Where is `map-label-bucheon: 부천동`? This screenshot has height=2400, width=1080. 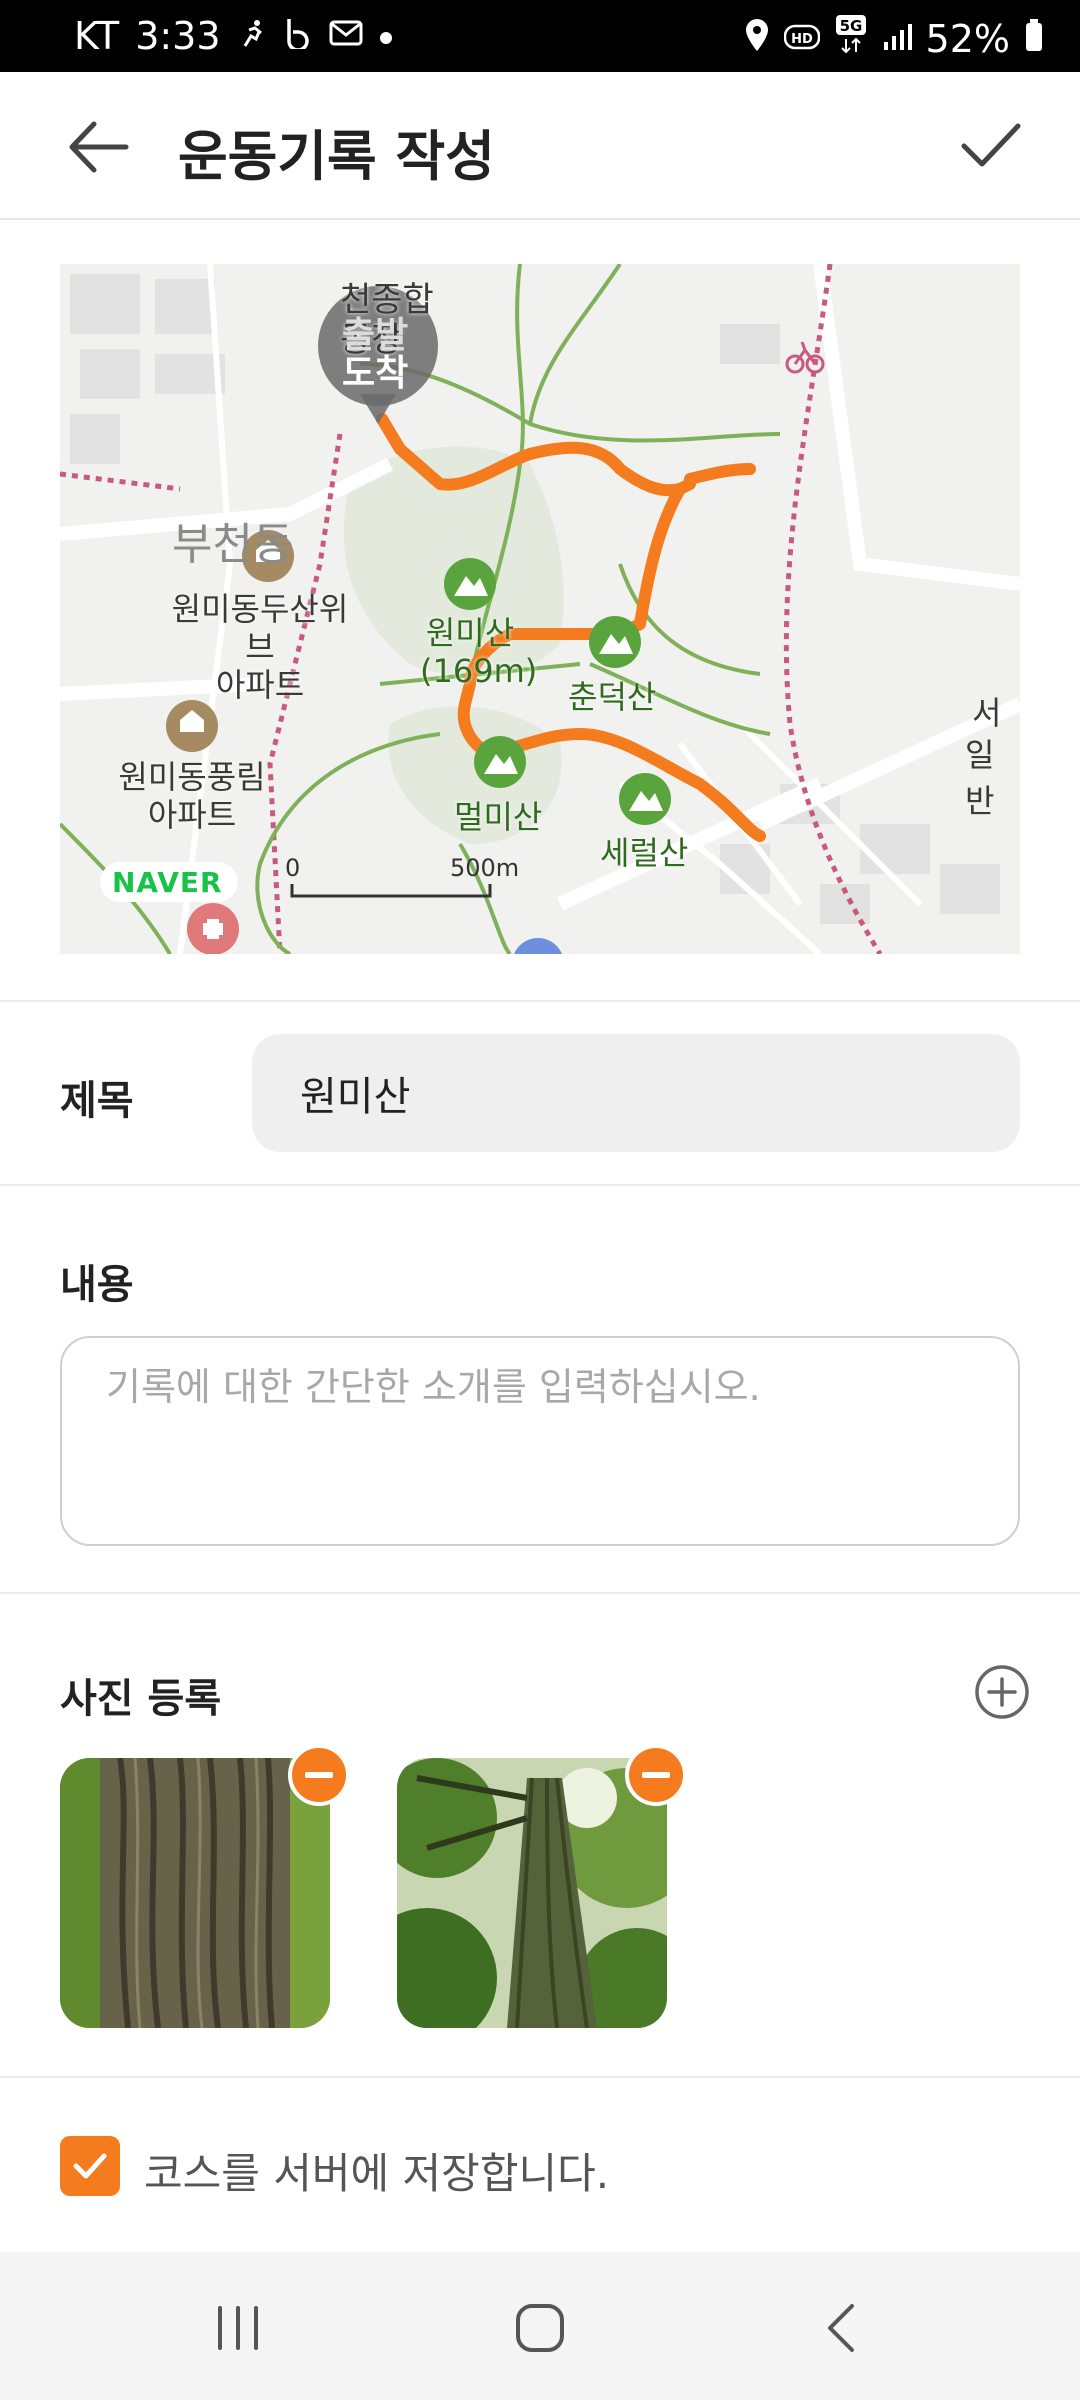 map-label-bucheon: 부천동 is located at coordinates (233, 544).